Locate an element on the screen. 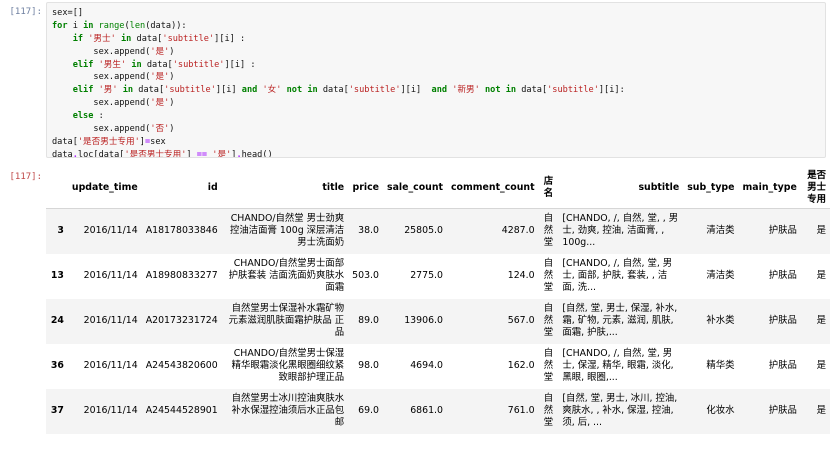 This screenshot has height=449, width=830. column-header-comment-count: comment_count is located at coordinates (493, 188).